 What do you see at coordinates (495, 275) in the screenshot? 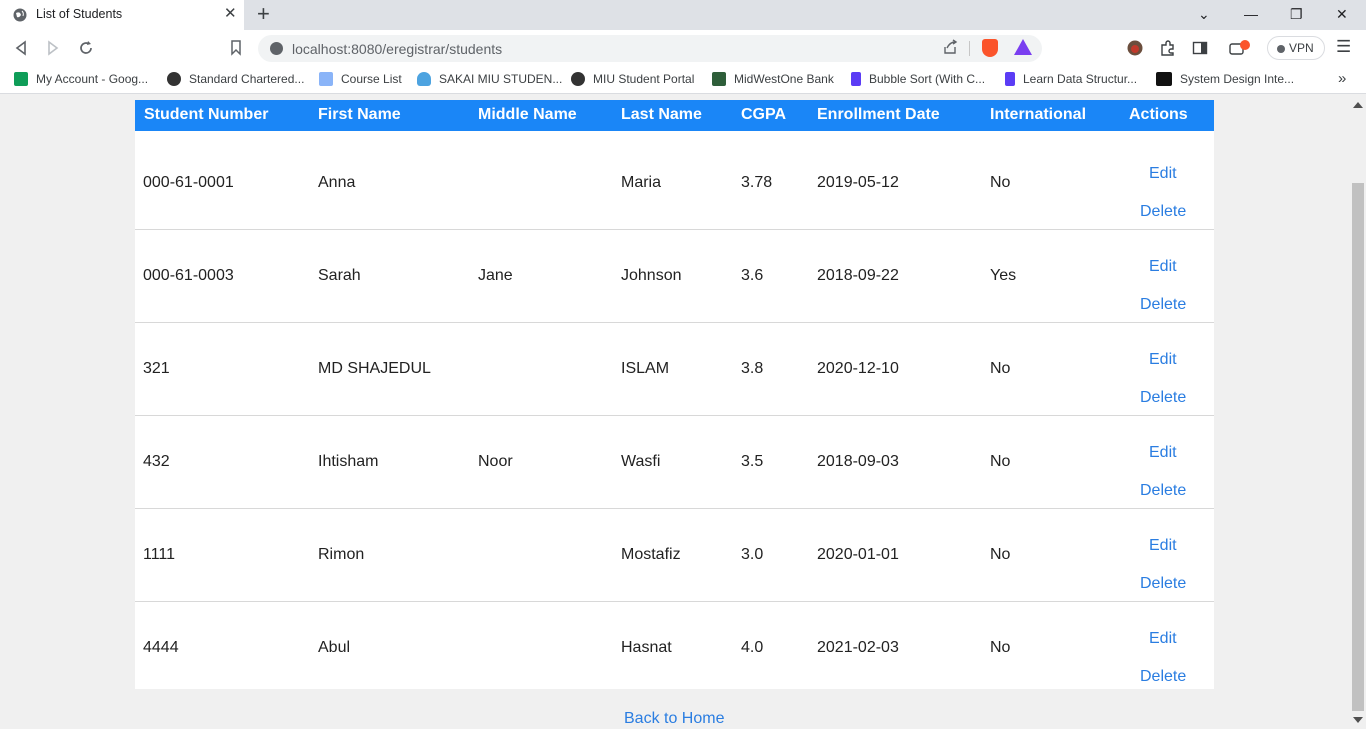
I see `cell-middle-name: Jane` at bounding box center [495, 275].